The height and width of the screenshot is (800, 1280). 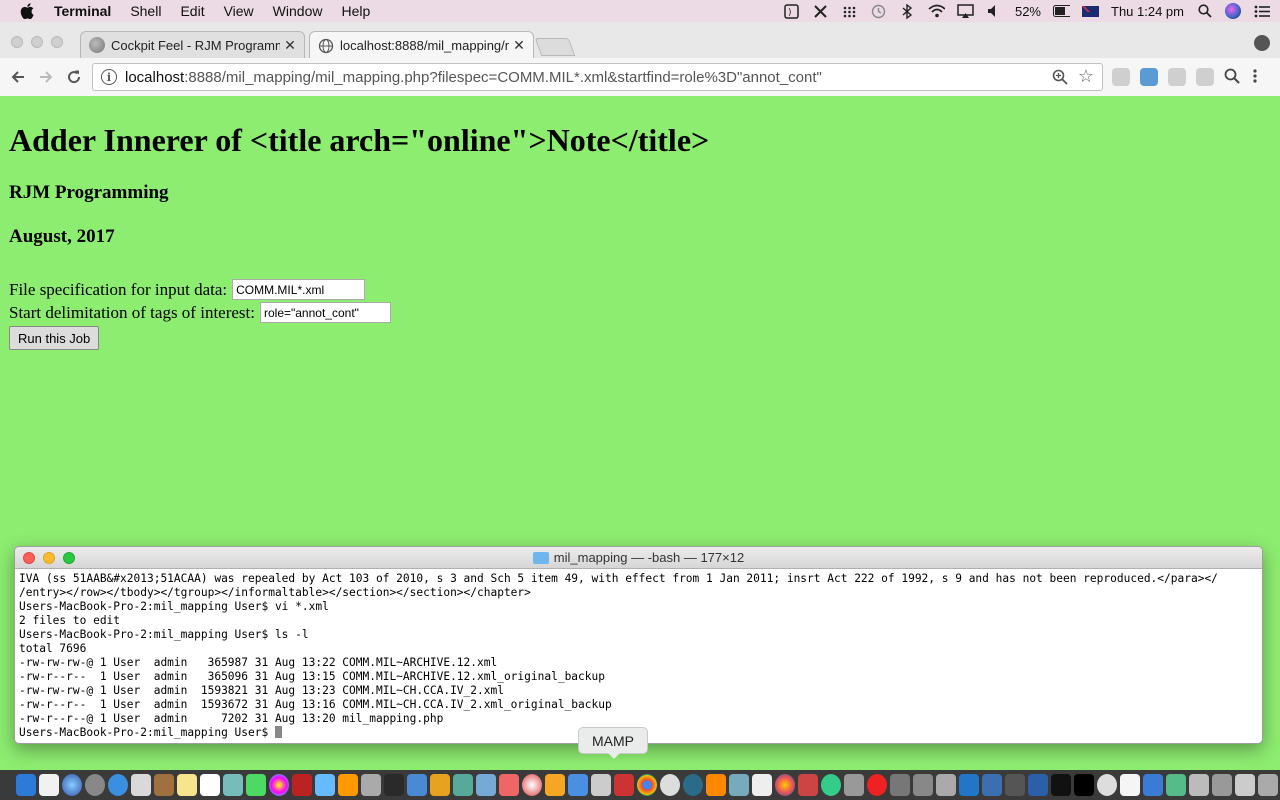 I want to click on opera-icon, so click(x=877, y=785).